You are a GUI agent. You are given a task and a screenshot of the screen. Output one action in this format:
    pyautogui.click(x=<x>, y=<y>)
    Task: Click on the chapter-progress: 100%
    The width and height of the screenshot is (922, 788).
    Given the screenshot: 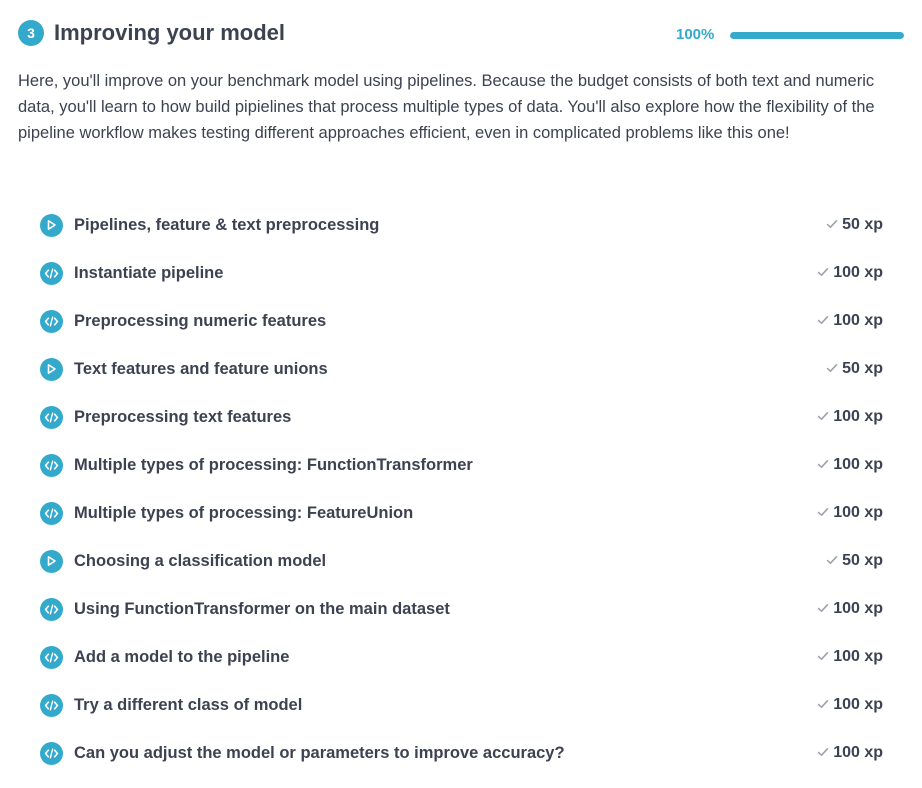 What is the action you would take?
    pyautogui.click(x=790, y=35)
    